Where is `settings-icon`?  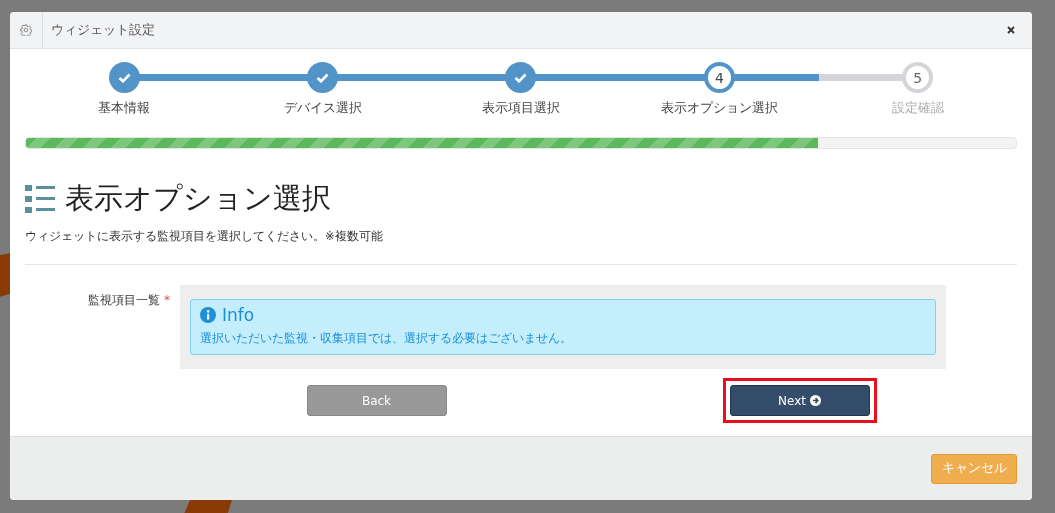
settings-icon is located at coordinates (26, 30).